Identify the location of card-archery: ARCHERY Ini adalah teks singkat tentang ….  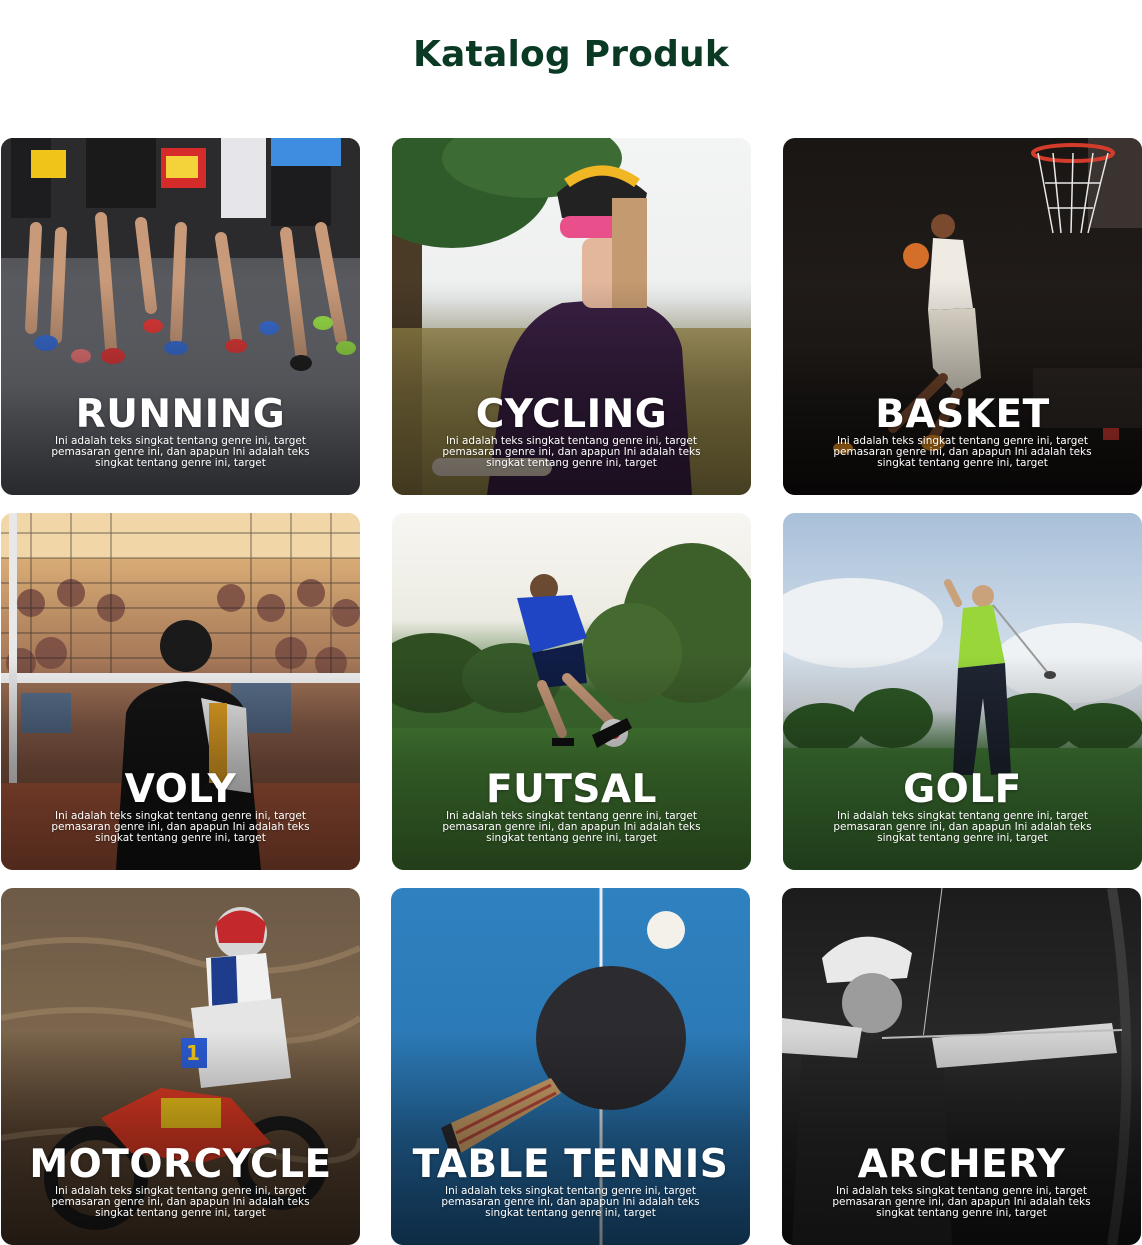
(961, 1066).